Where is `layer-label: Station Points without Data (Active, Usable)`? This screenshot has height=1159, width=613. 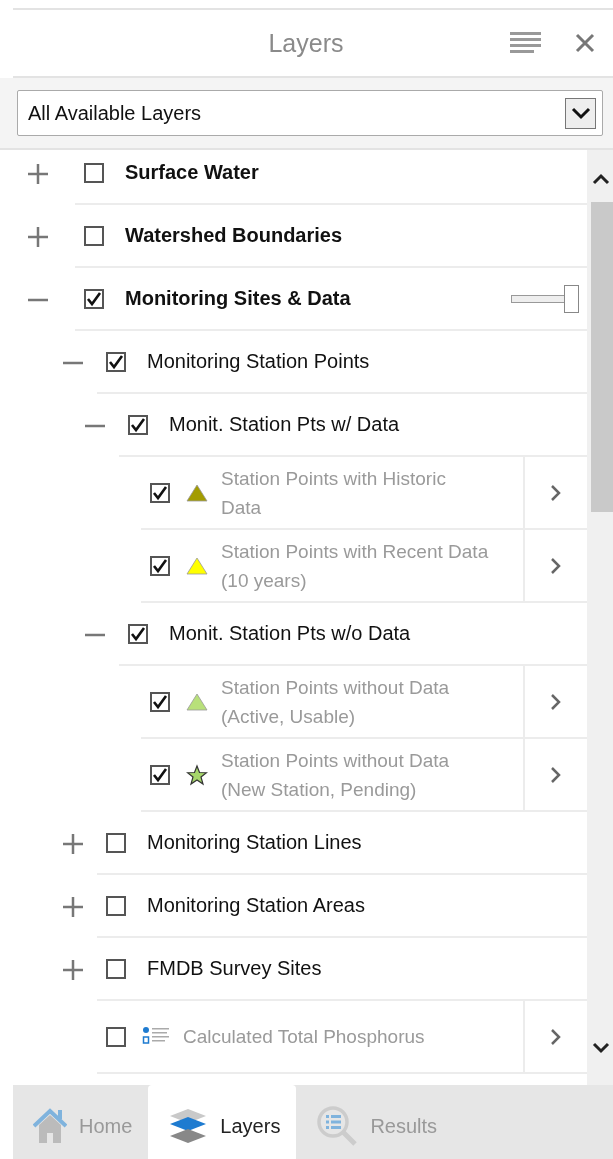 layer-label: Station Points without Data (Active, Usable) is located at coordinates (336, 702).